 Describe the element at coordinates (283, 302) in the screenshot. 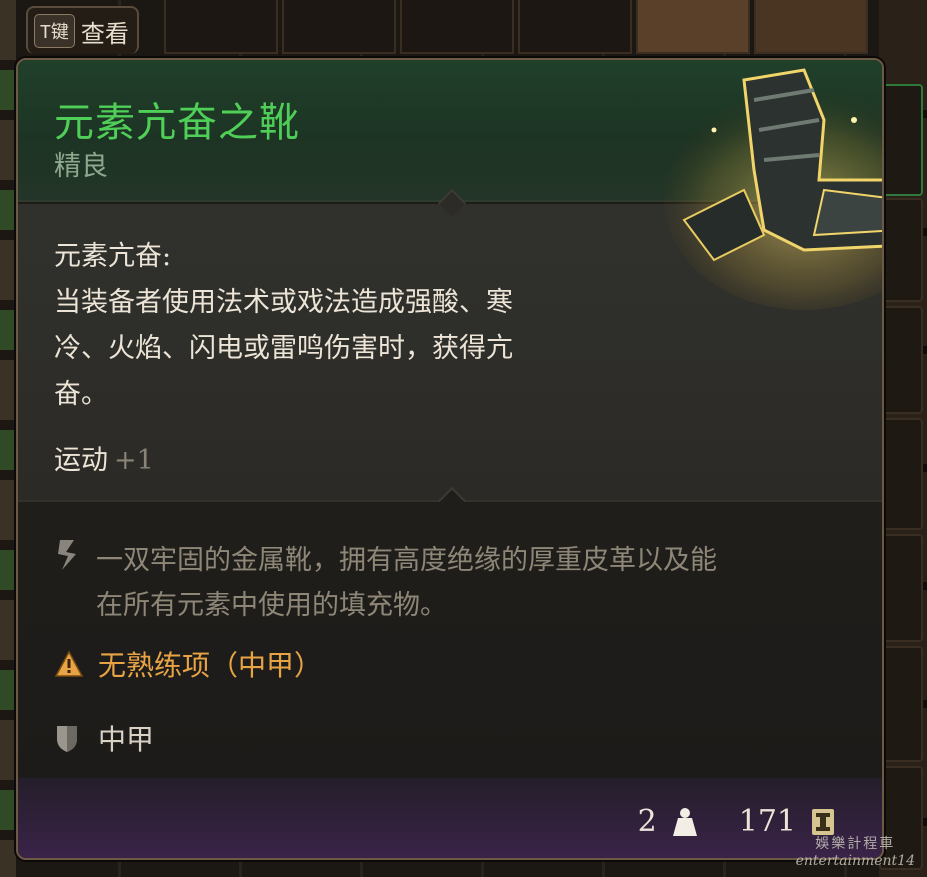

I see `ability-text-line: 当装备者使用法术或戏法造成强酸、寒` at that location.